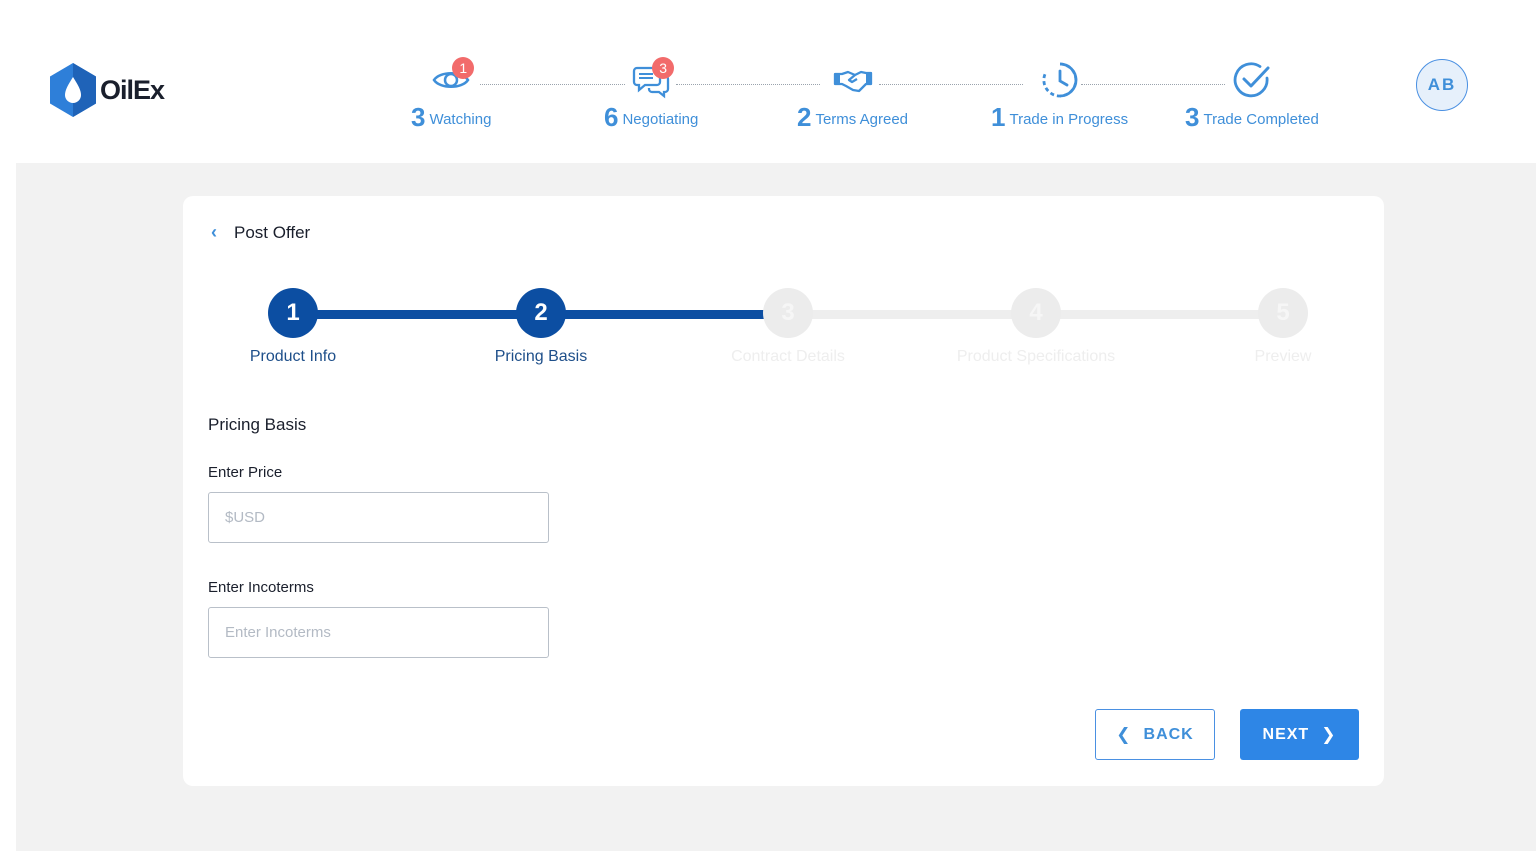 This screenshot has height=851, width=1536. What do you see at coordinates (541, 356) in the screenshot?
I see `step-label: Pricing Basis` at bounding box center [541, 356].